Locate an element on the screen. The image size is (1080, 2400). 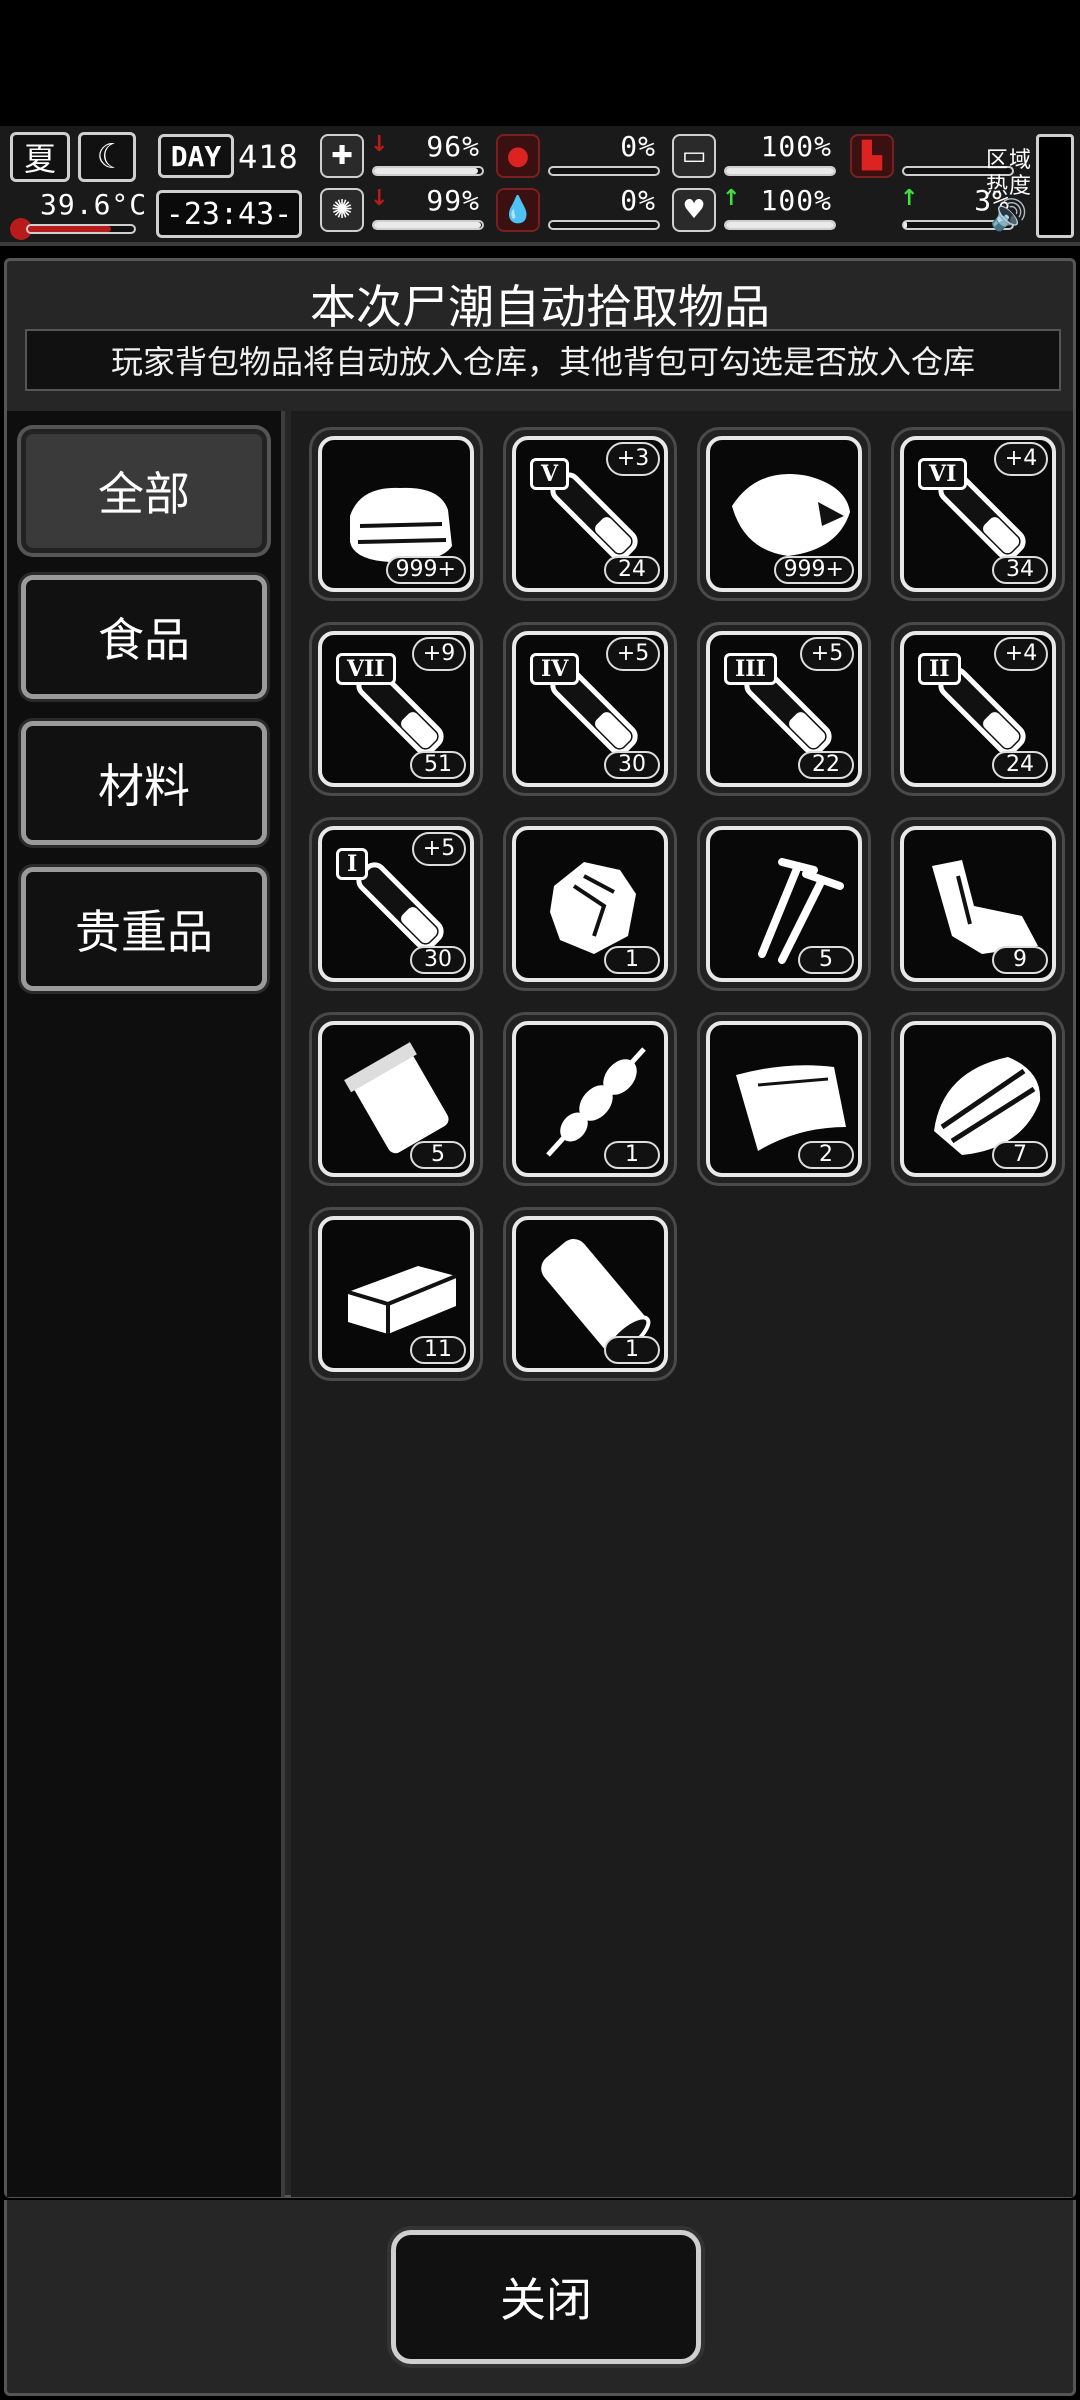
item-frame: II +4 24 is located at coordinates (978, 709).